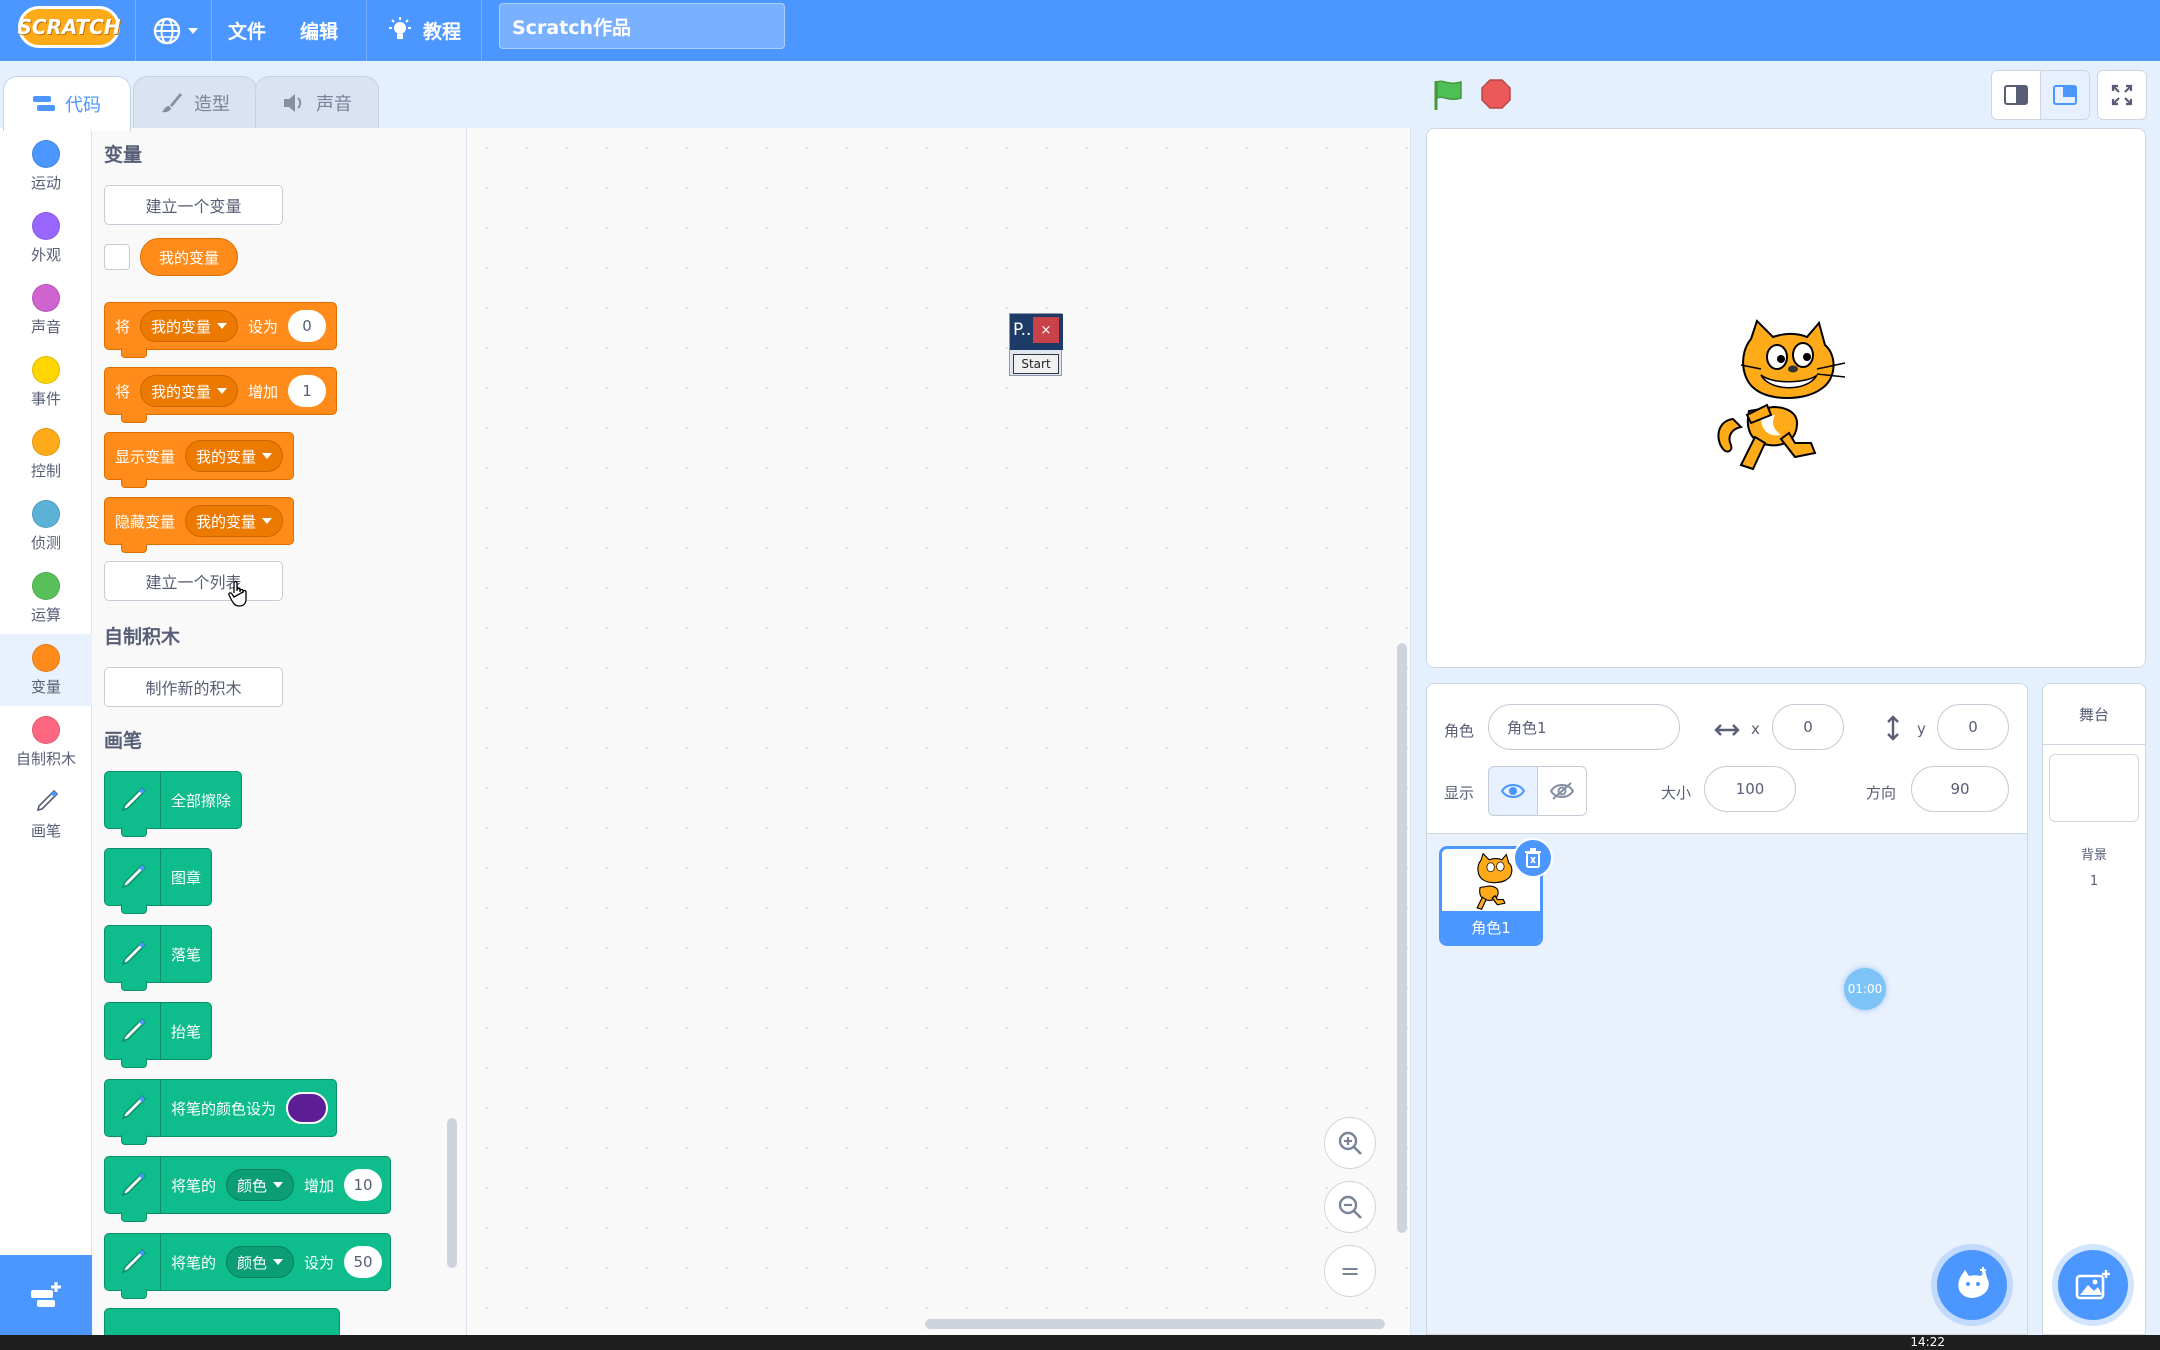 The height and width of the screenshot is (1350, 2160). Describe the element at coordinates (363, 1185) in the screenshot. I see `value-input: 10` at that location.